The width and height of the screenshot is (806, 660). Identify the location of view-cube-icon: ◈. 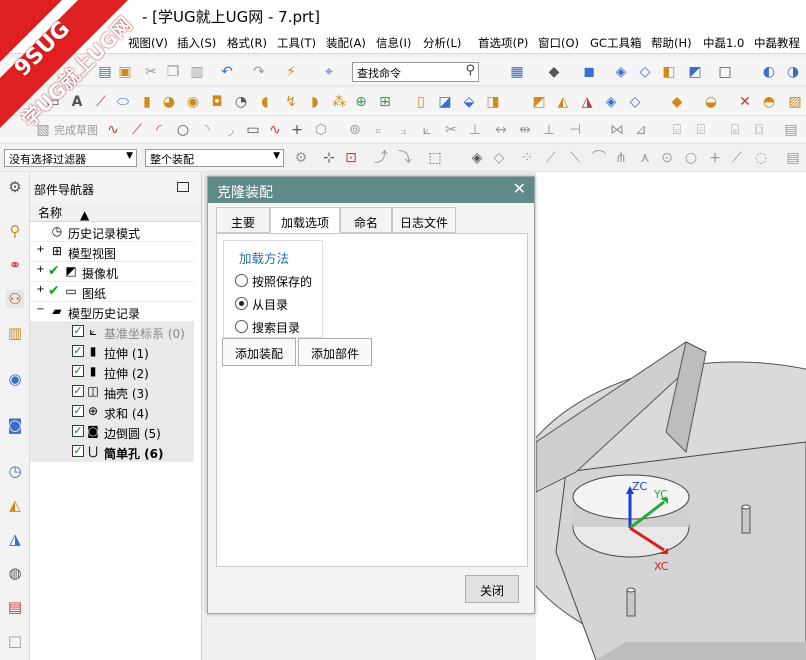
(621, 72).